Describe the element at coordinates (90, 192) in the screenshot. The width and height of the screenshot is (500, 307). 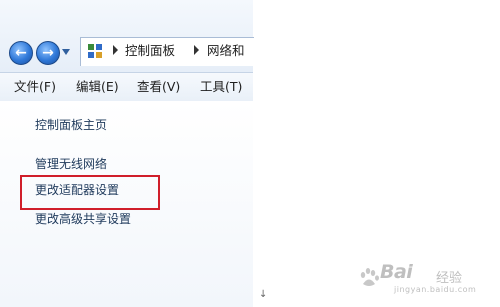
I see `highlight-box` at that location.